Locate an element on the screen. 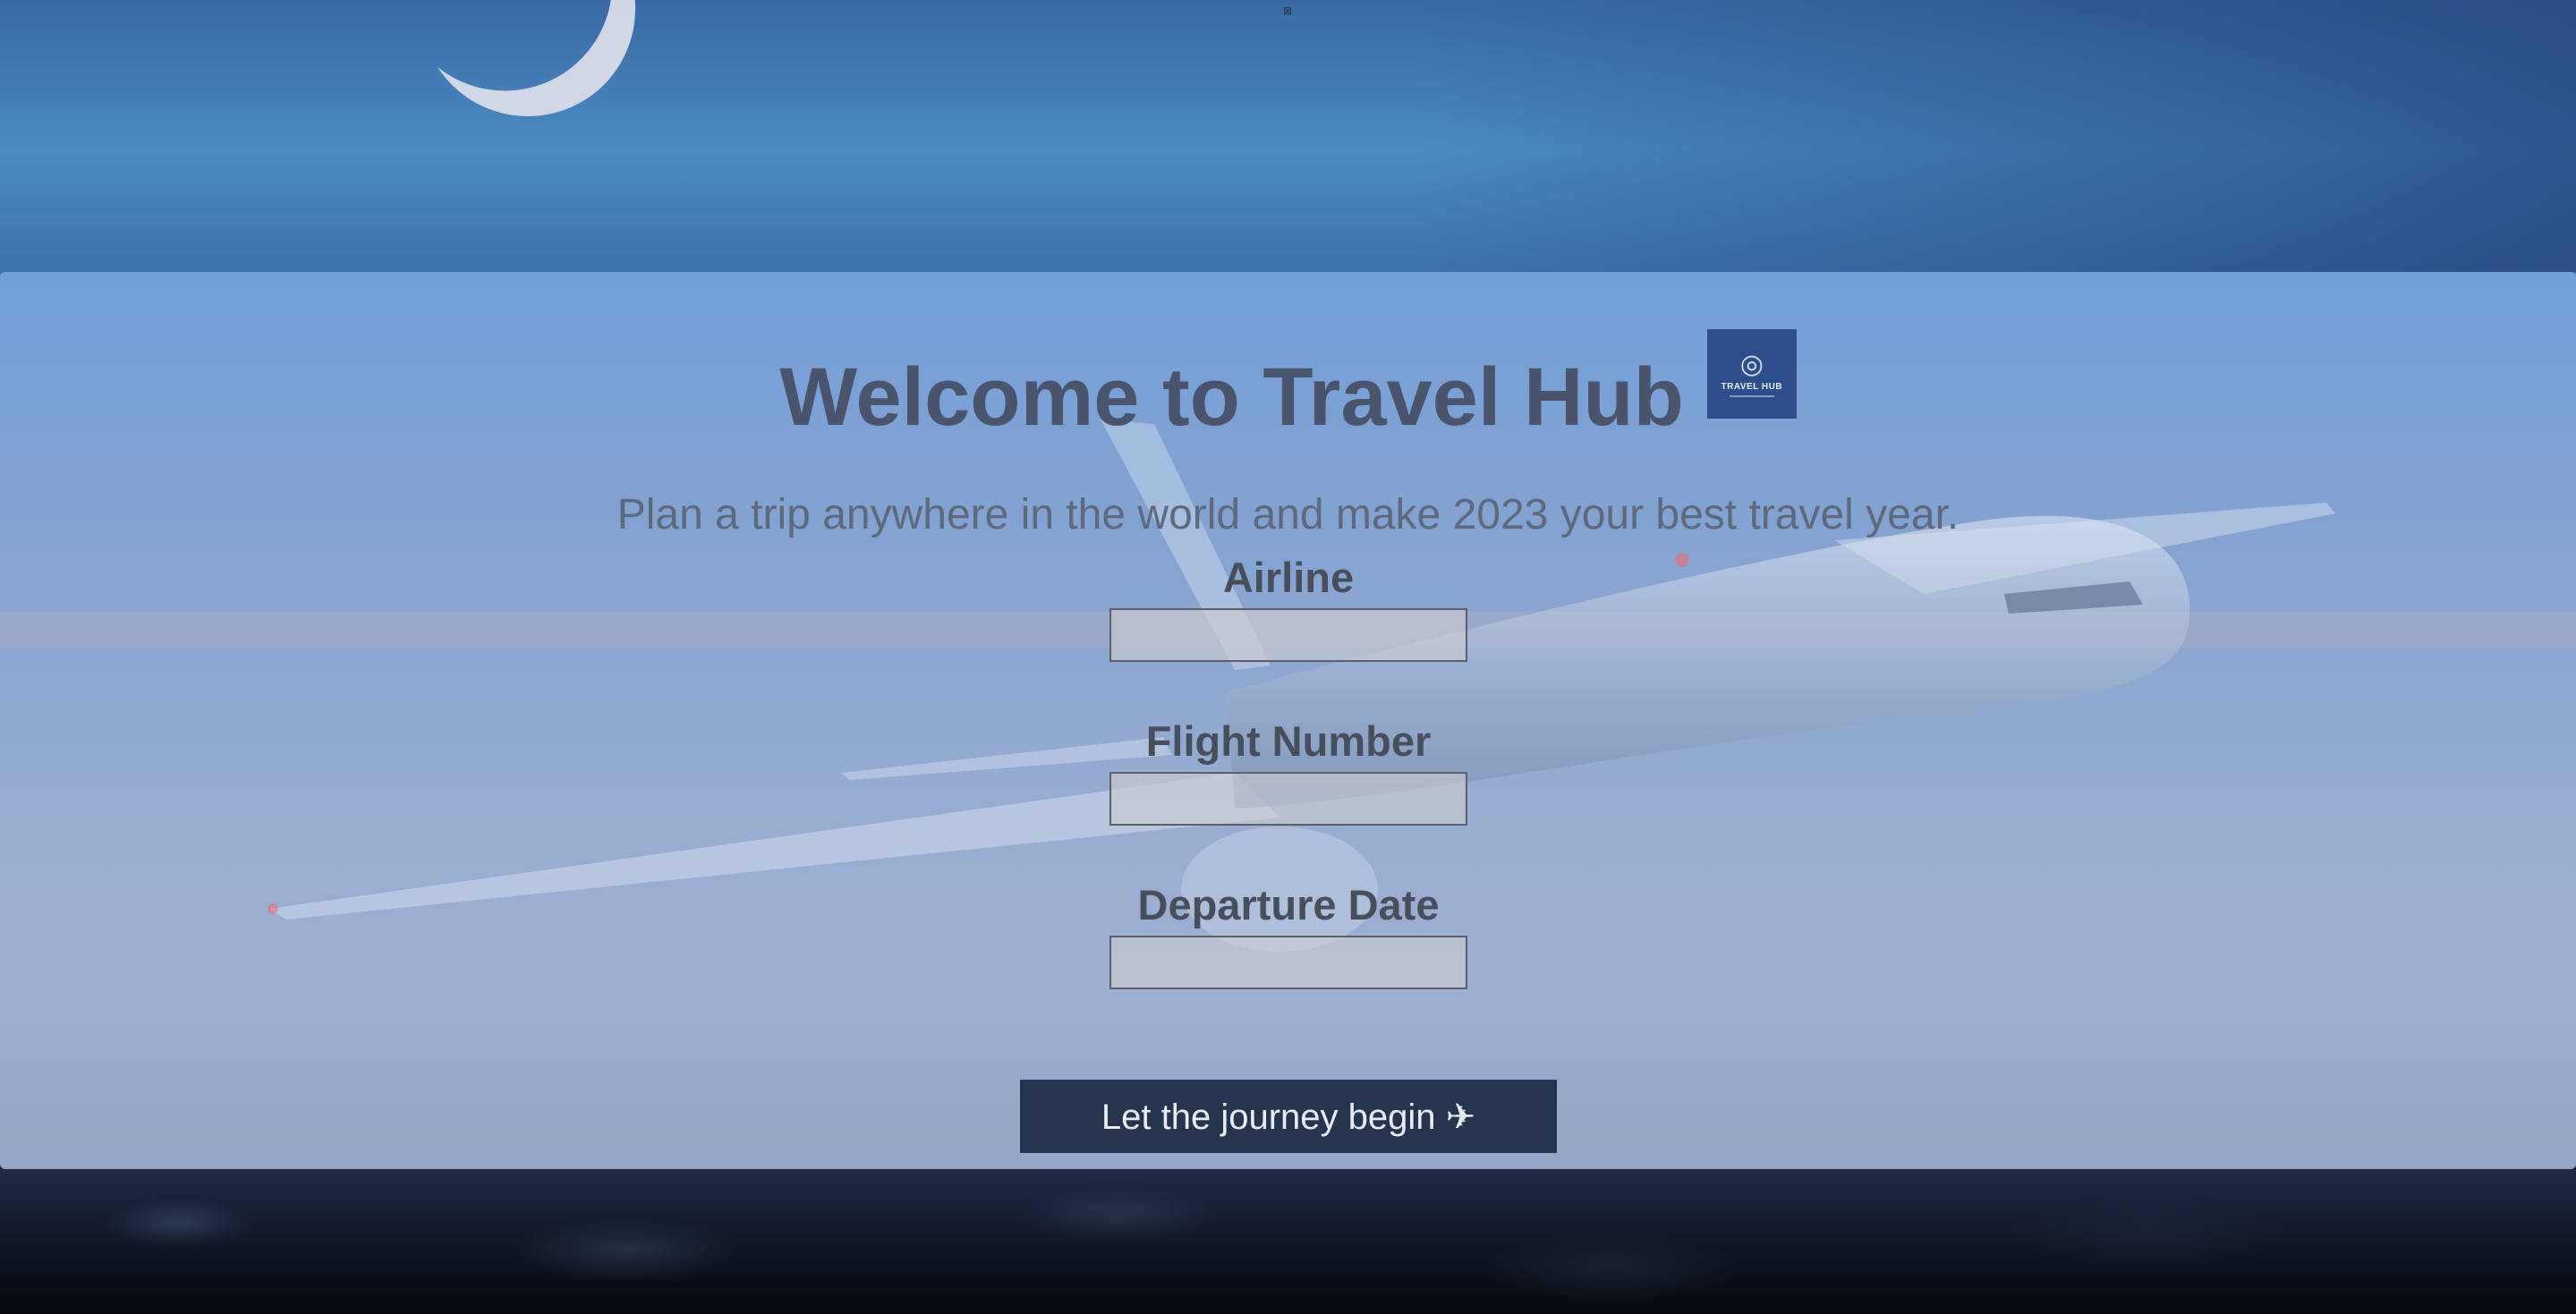 The width and height of the screenshot is (2576, 1314). submit-button: Let the journey begin ✈ is located at coordinates (1288, 1116).